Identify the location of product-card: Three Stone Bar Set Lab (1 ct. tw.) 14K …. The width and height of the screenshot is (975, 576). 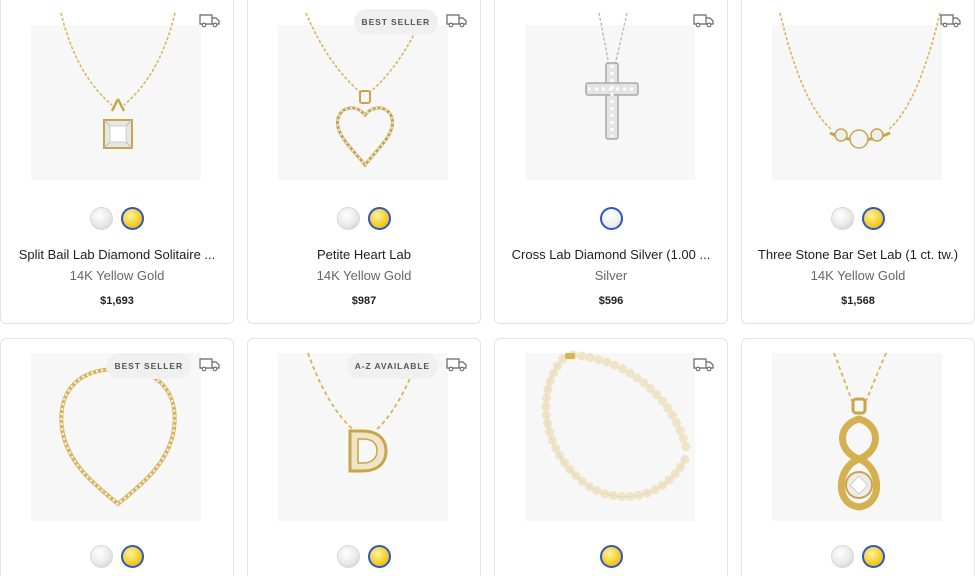
(858, 162).